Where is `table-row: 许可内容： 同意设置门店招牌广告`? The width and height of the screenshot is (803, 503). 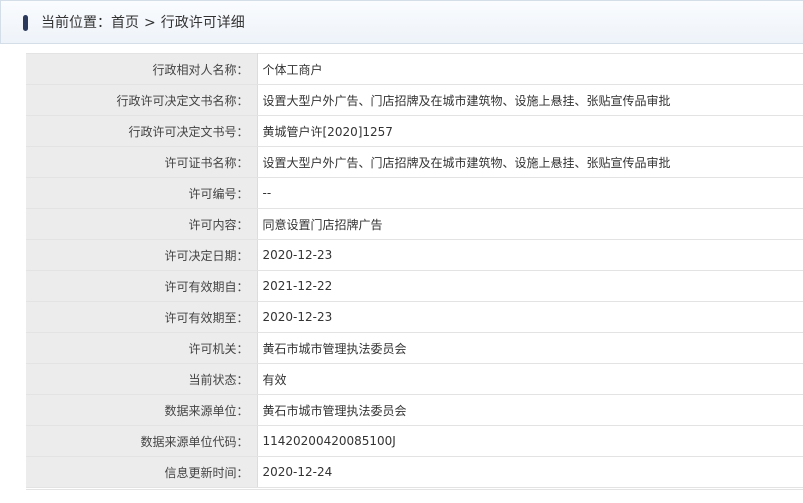 table-row: 许可内容： 同意设置门店招牌广告 is located at coordinates (414, 224).